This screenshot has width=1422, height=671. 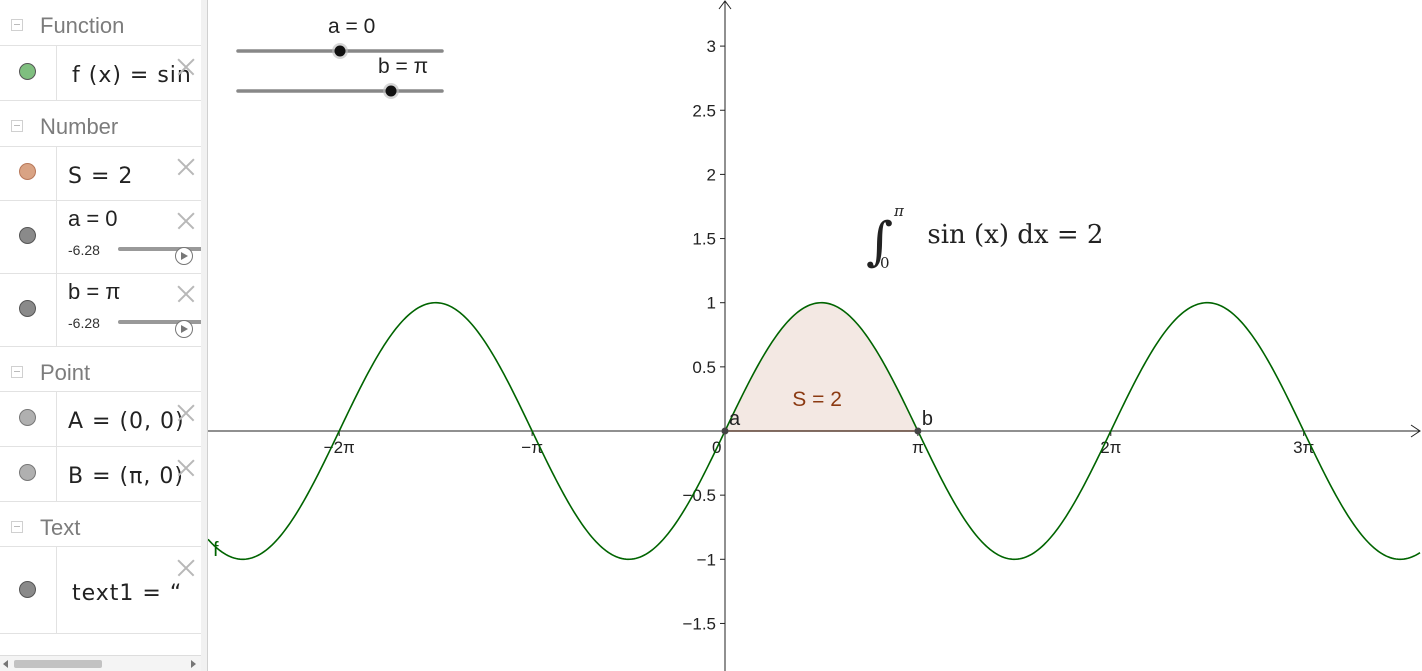 What do you see at coordinates (735, 419) in the screenshot?
I see `point-label-a: a` at bounding box center [735, 419].